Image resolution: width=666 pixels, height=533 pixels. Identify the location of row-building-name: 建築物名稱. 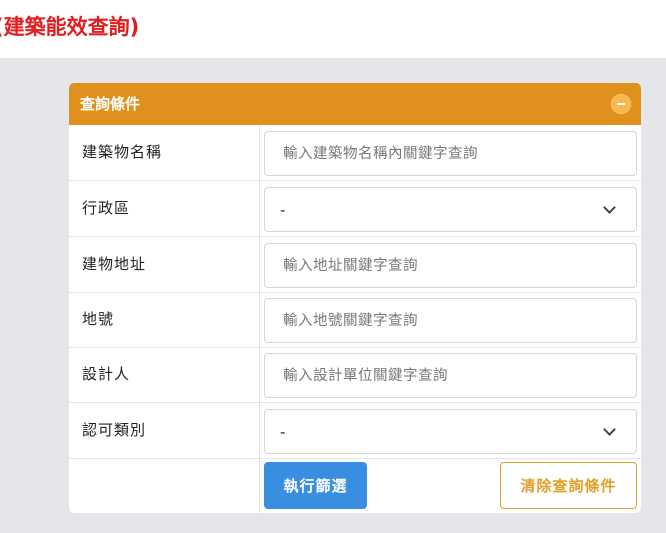
(355, 153).